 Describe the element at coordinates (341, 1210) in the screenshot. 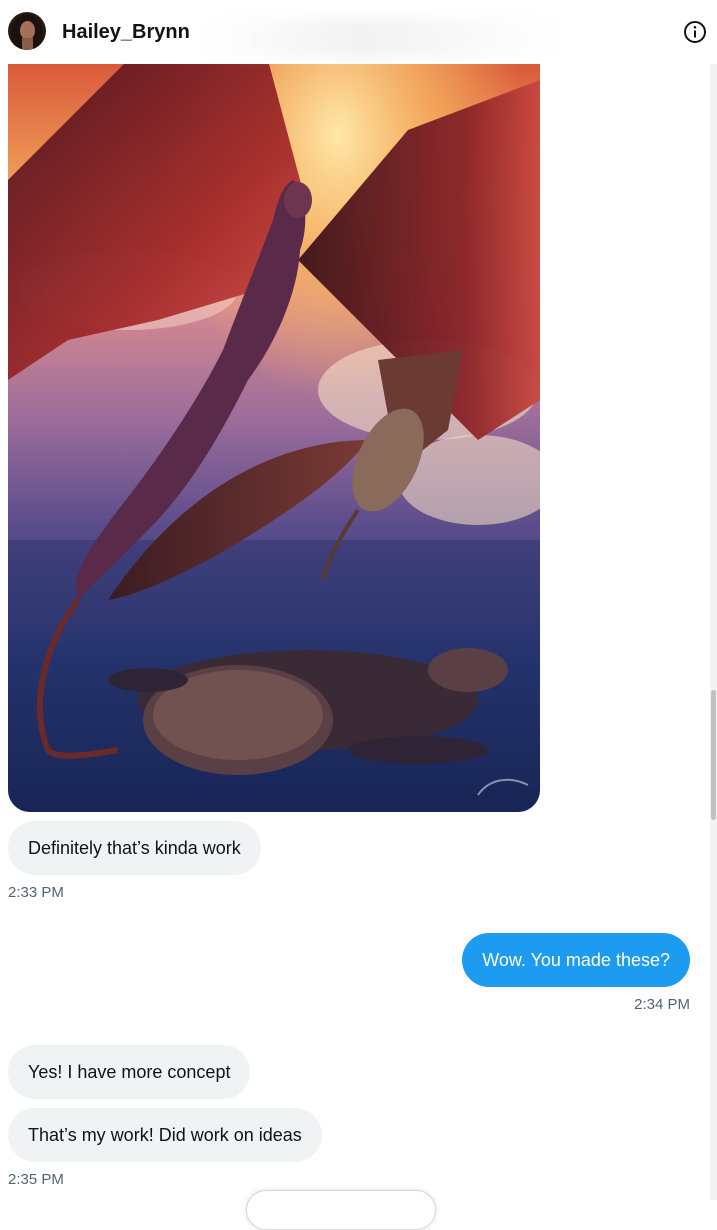

I see `bottom-floating-pill` at that location.